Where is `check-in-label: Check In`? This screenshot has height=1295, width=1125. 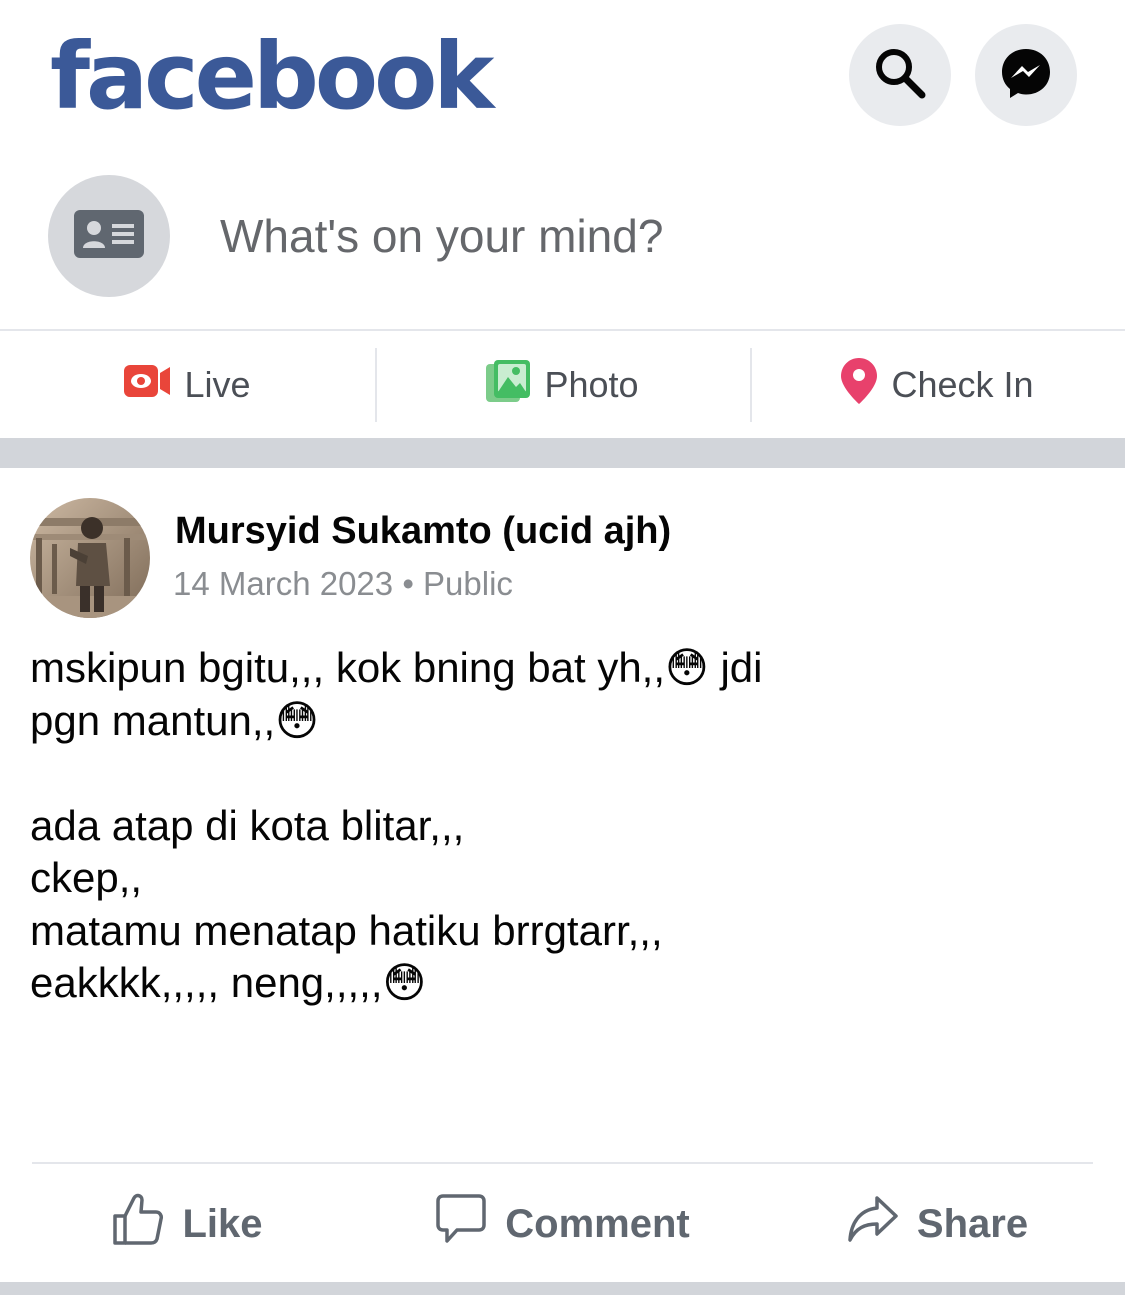 check-in-label: Check In is located at coordinates (962, 384).